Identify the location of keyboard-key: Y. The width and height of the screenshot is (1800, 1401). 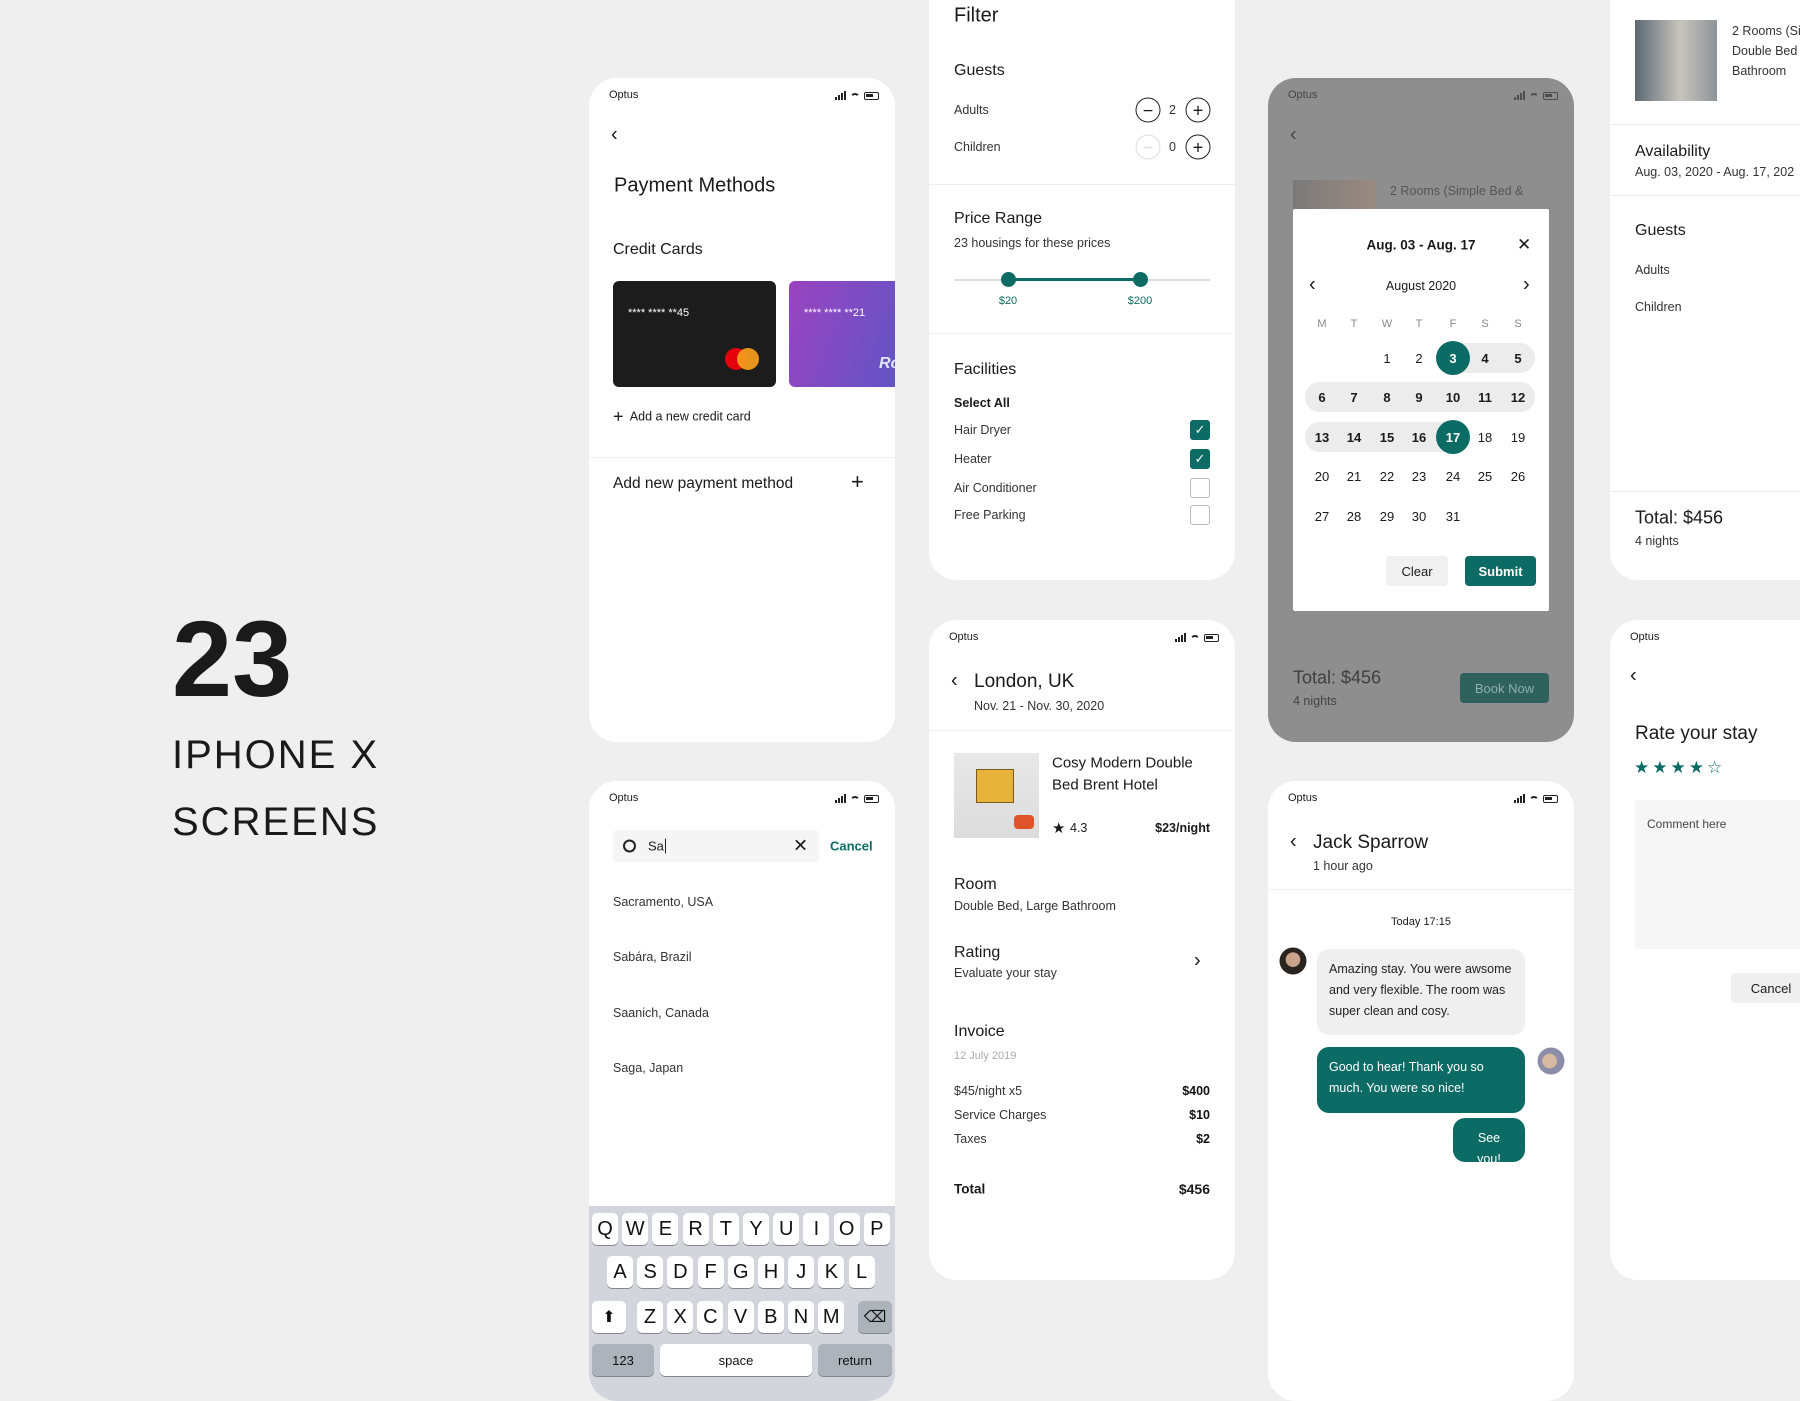
(756, 1229).